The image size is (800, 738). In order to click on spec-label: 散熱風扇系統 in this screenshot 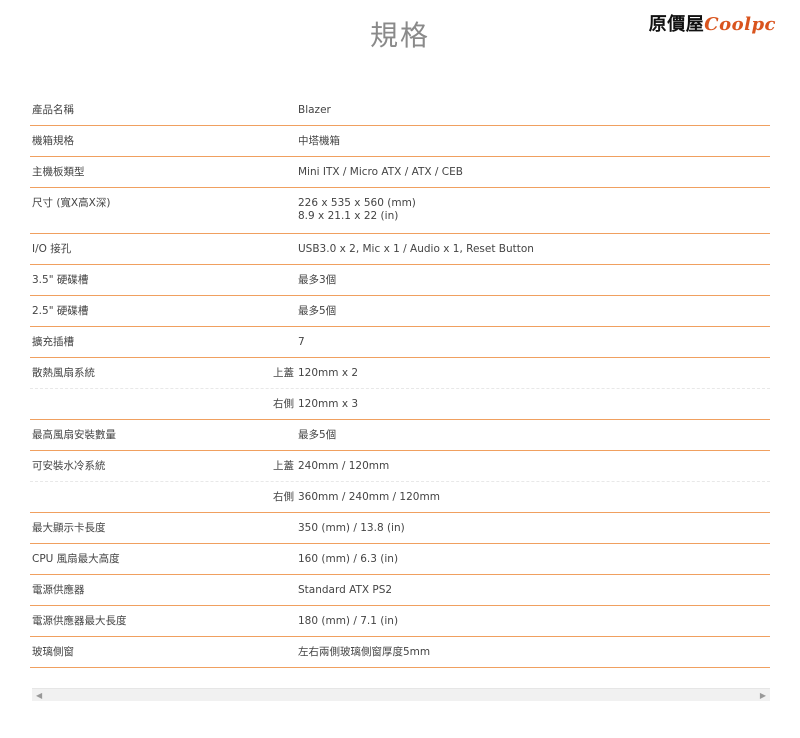, I will do `click(63, 373)`.